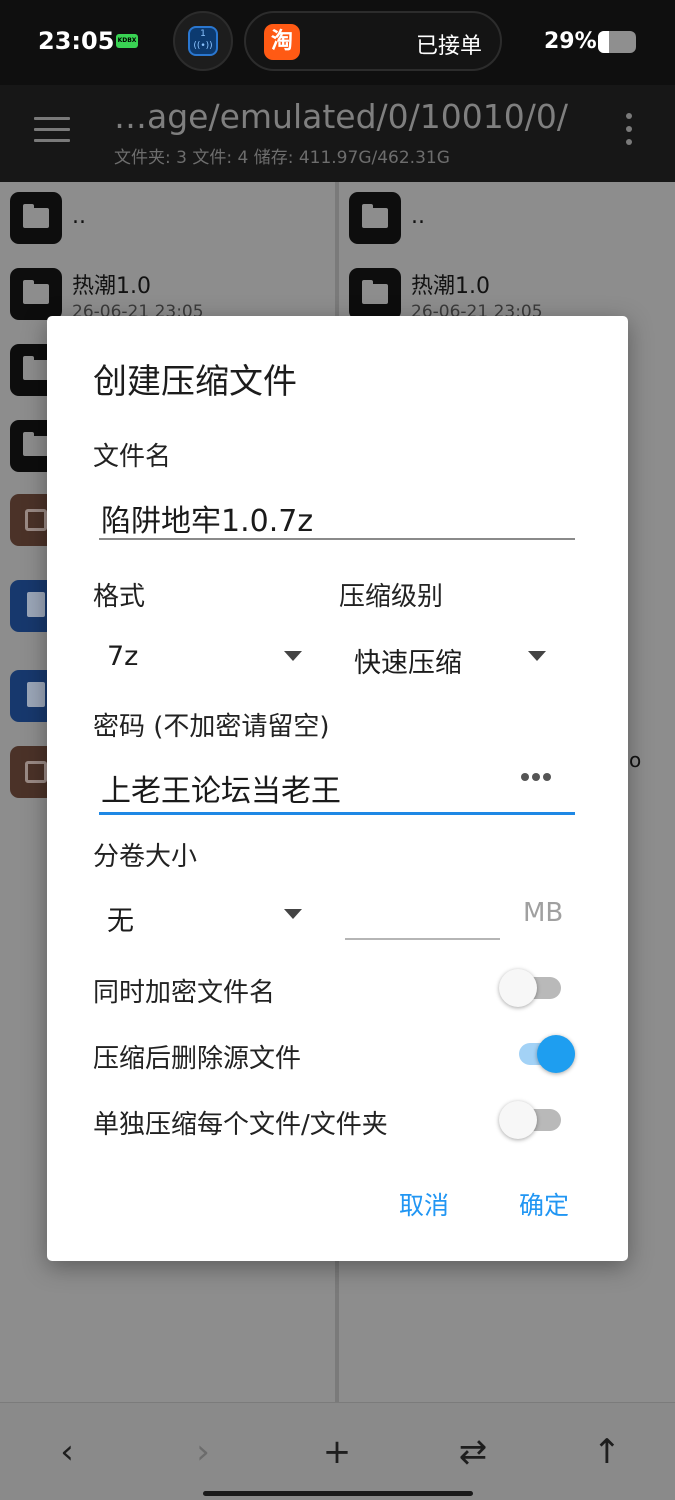 This screenshot has width=675, height=1500. What do you see at coordinates (337, 539) in the screenshot?
I see `filename-underline` at bounding box center [337, 539].